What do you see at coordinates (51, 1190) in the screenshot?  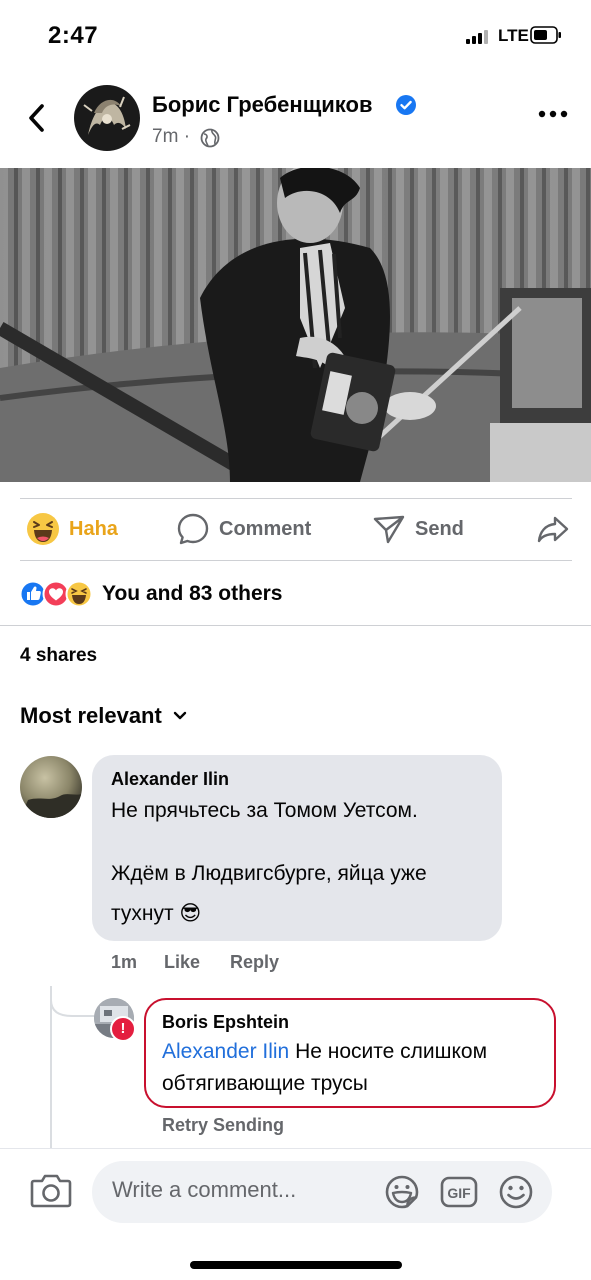 I see `camera-icon` at bounding box center [51, 1190].